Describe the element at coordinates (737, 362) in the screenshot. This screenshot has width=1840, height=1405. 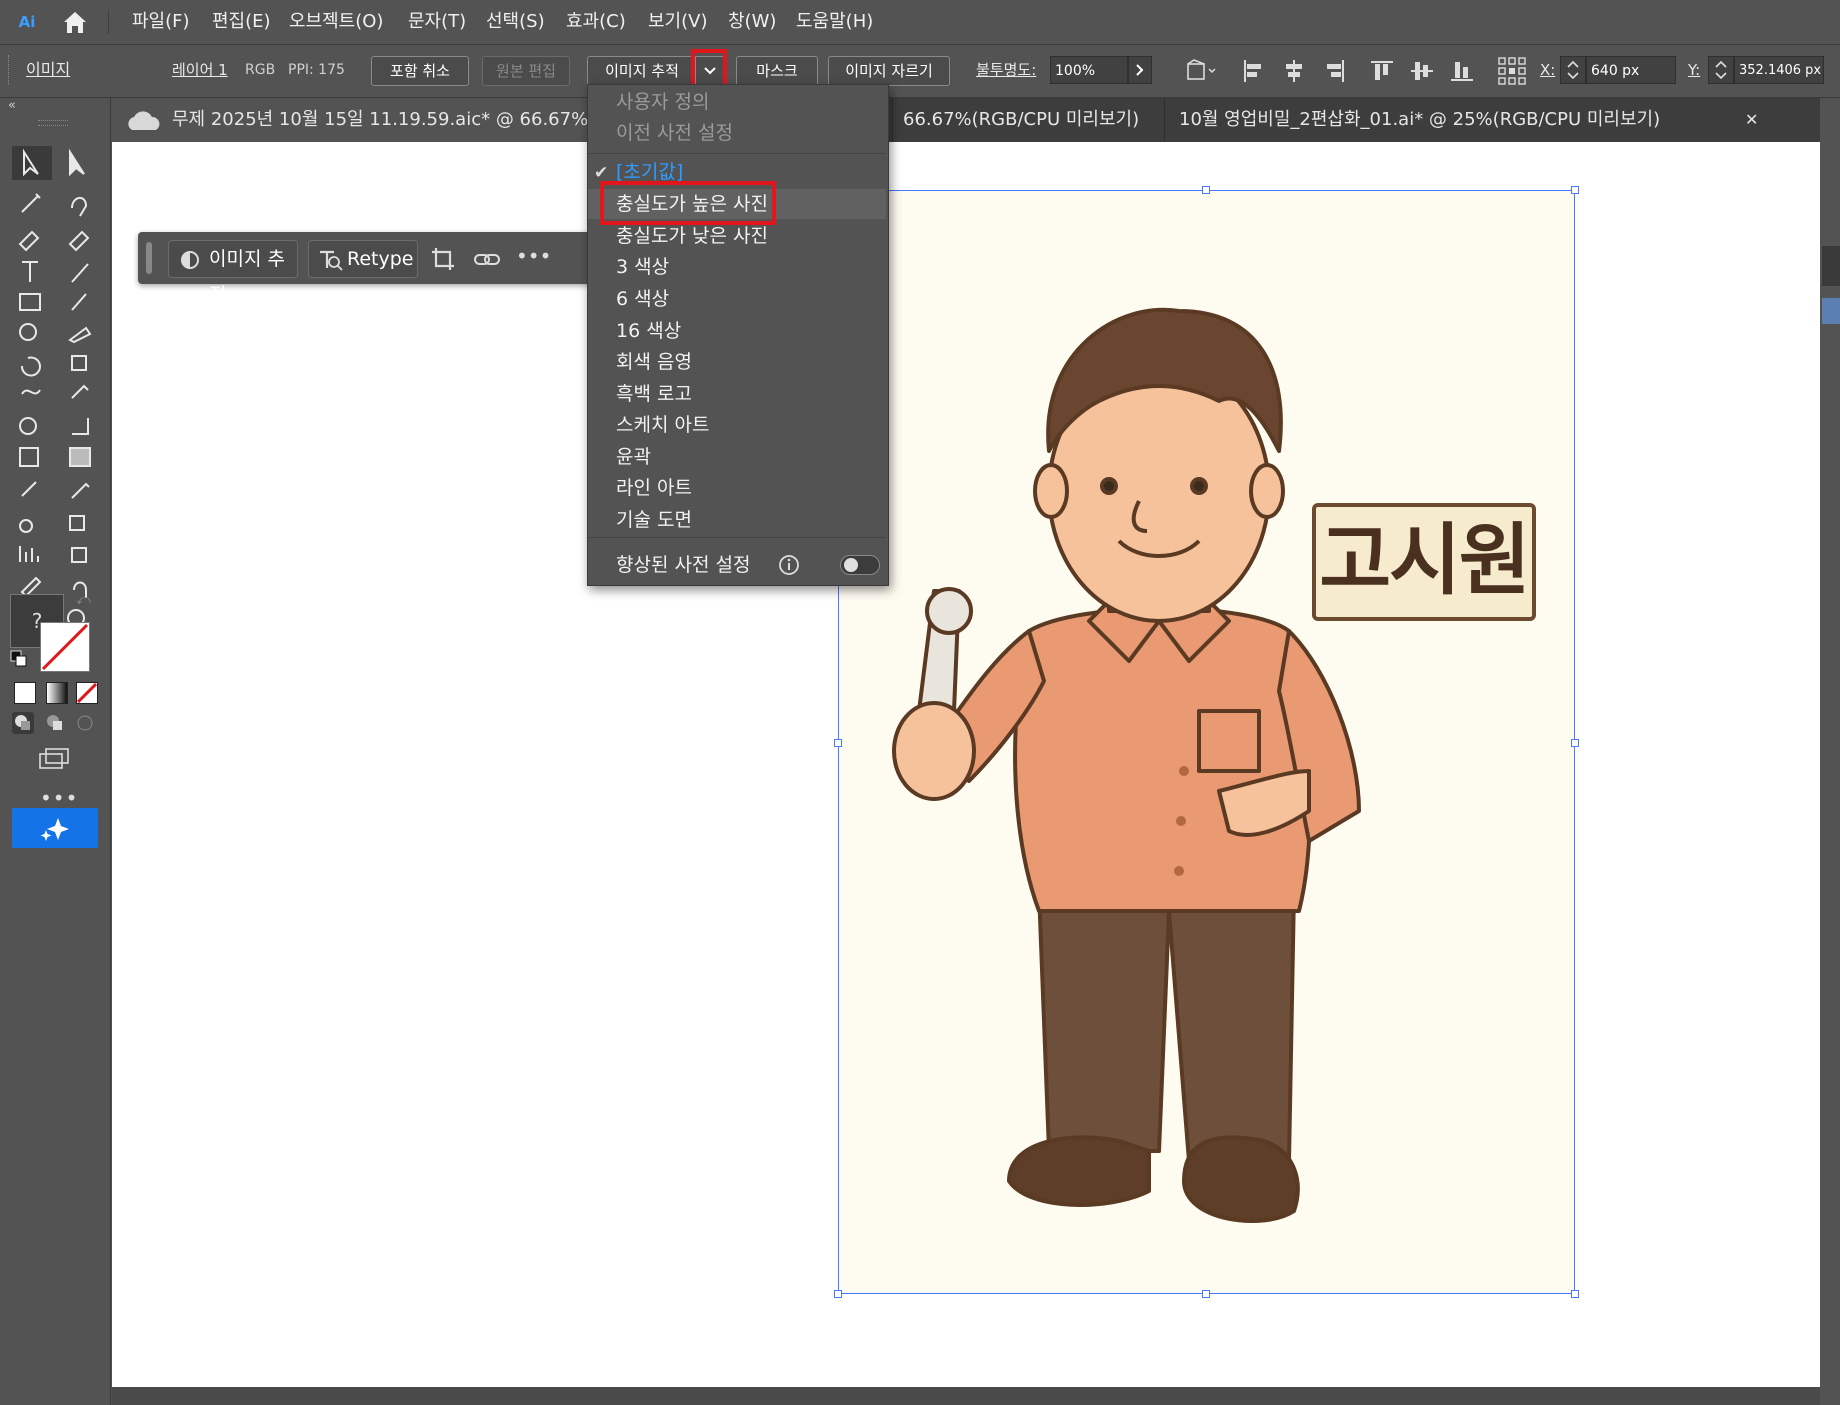
I see `preset-grayscale: 회색 음영` at that location.